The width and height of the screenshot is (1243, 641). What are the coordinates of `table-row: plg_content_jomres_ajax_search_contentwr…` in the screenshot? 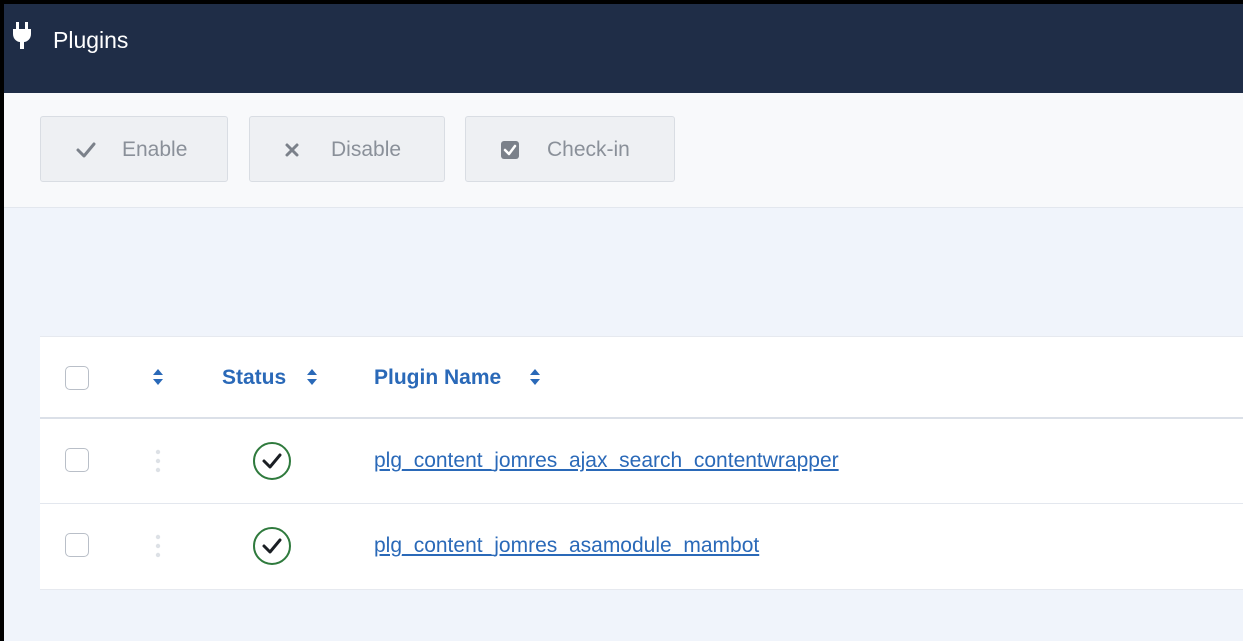 It's located at (641, 461).